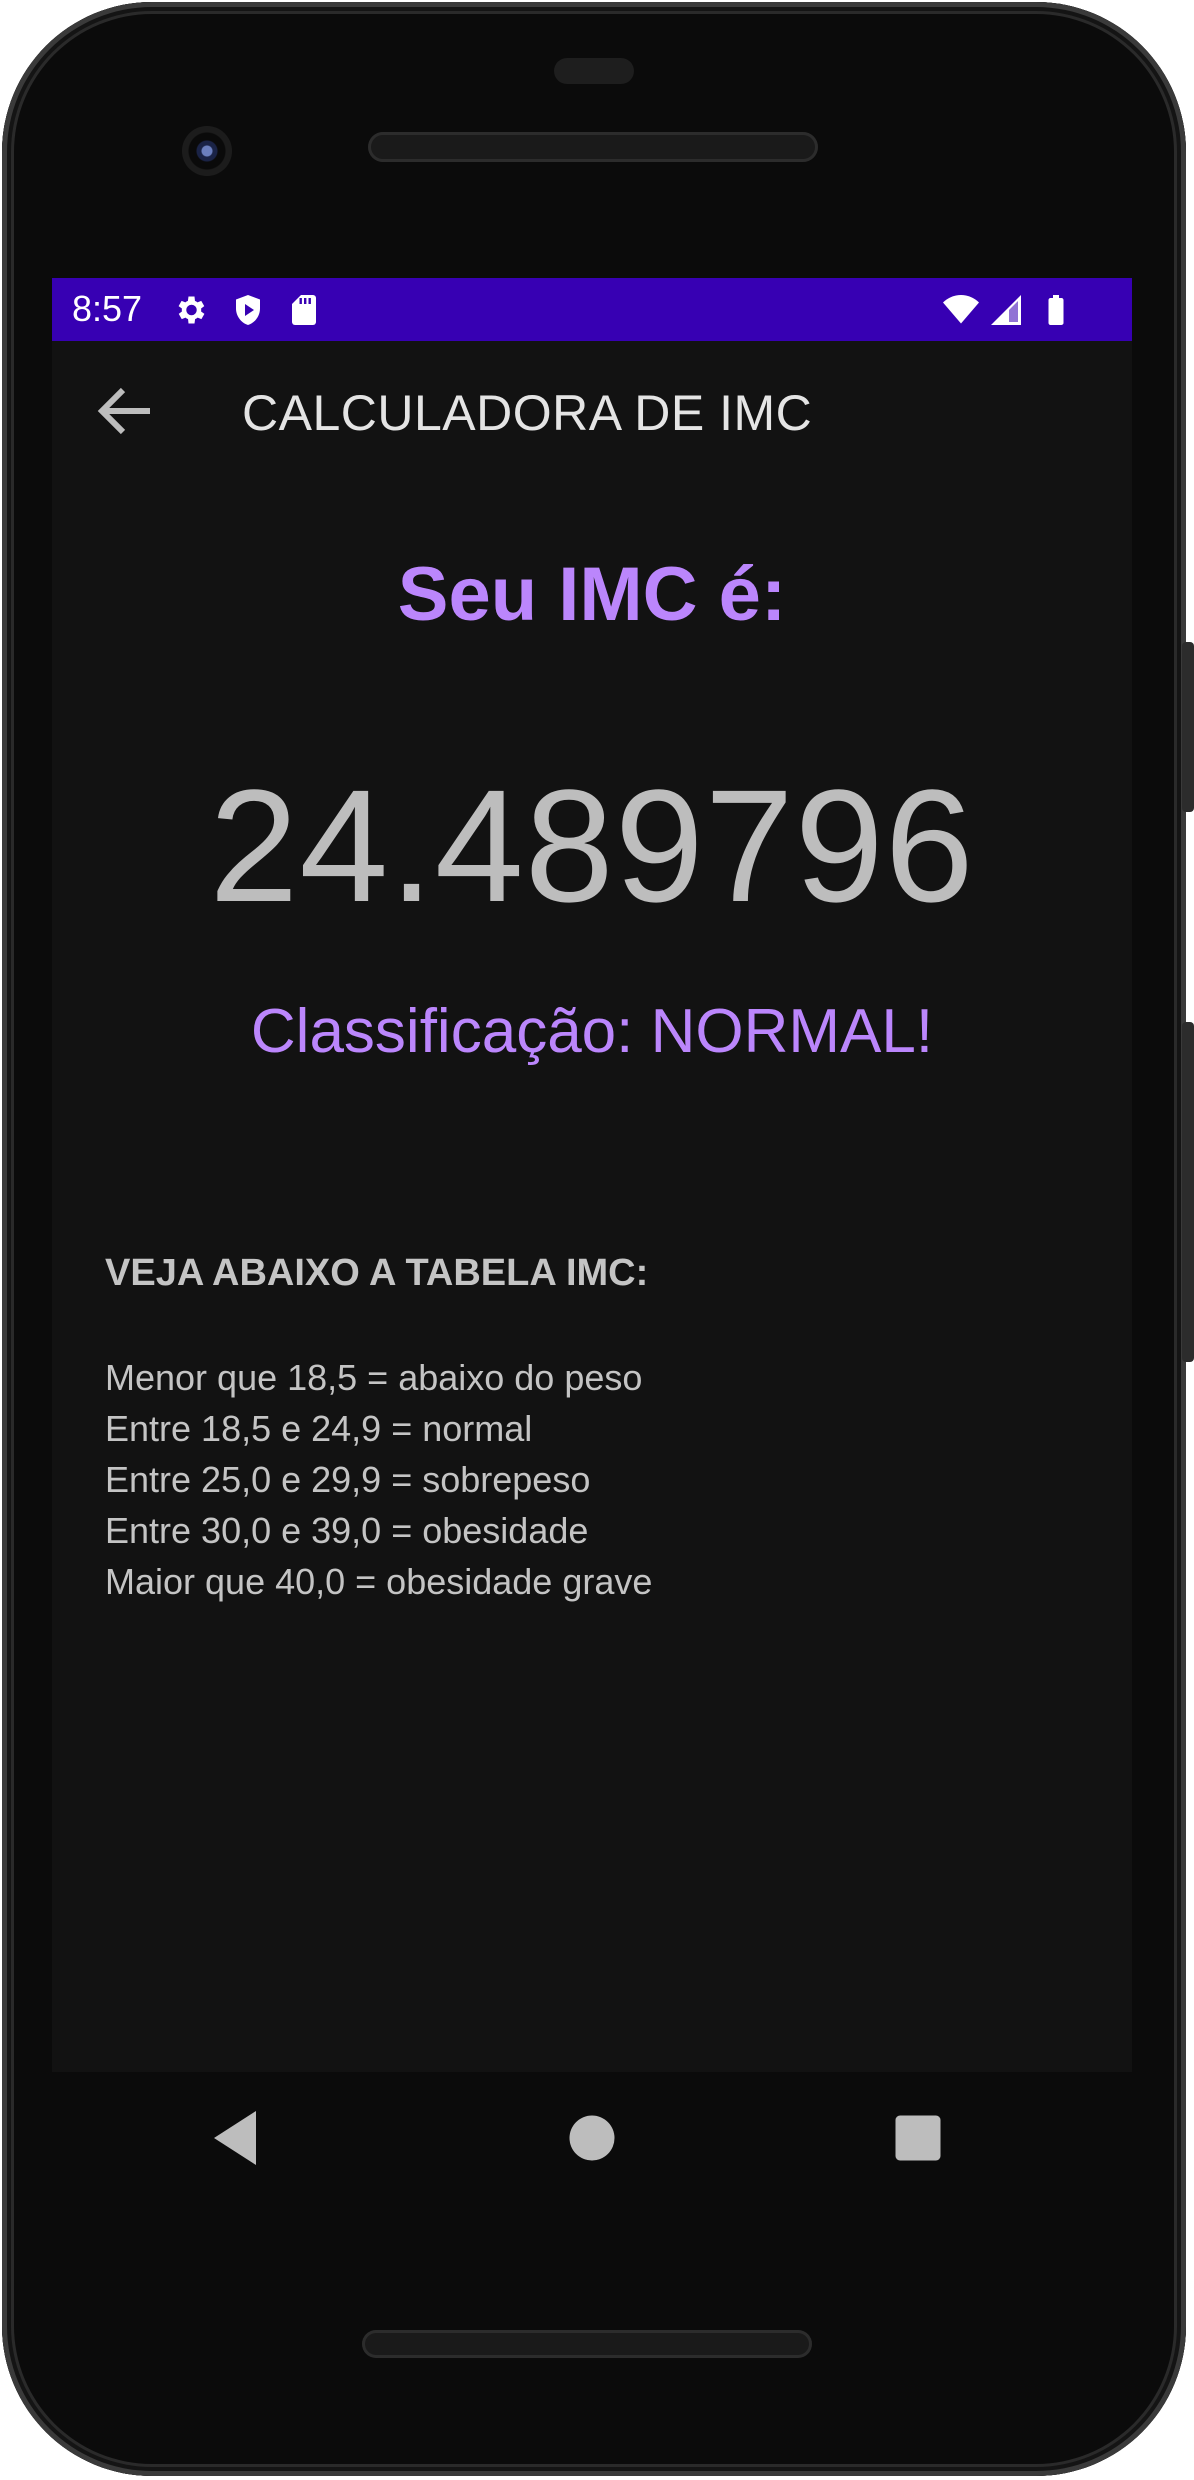 This screenshot has width=1194, height=2480. Describe the element at coordinates (319, 1428) in the screenshot. I see `list-item: Entre 18,5 e 24,9 = normal` at that location.